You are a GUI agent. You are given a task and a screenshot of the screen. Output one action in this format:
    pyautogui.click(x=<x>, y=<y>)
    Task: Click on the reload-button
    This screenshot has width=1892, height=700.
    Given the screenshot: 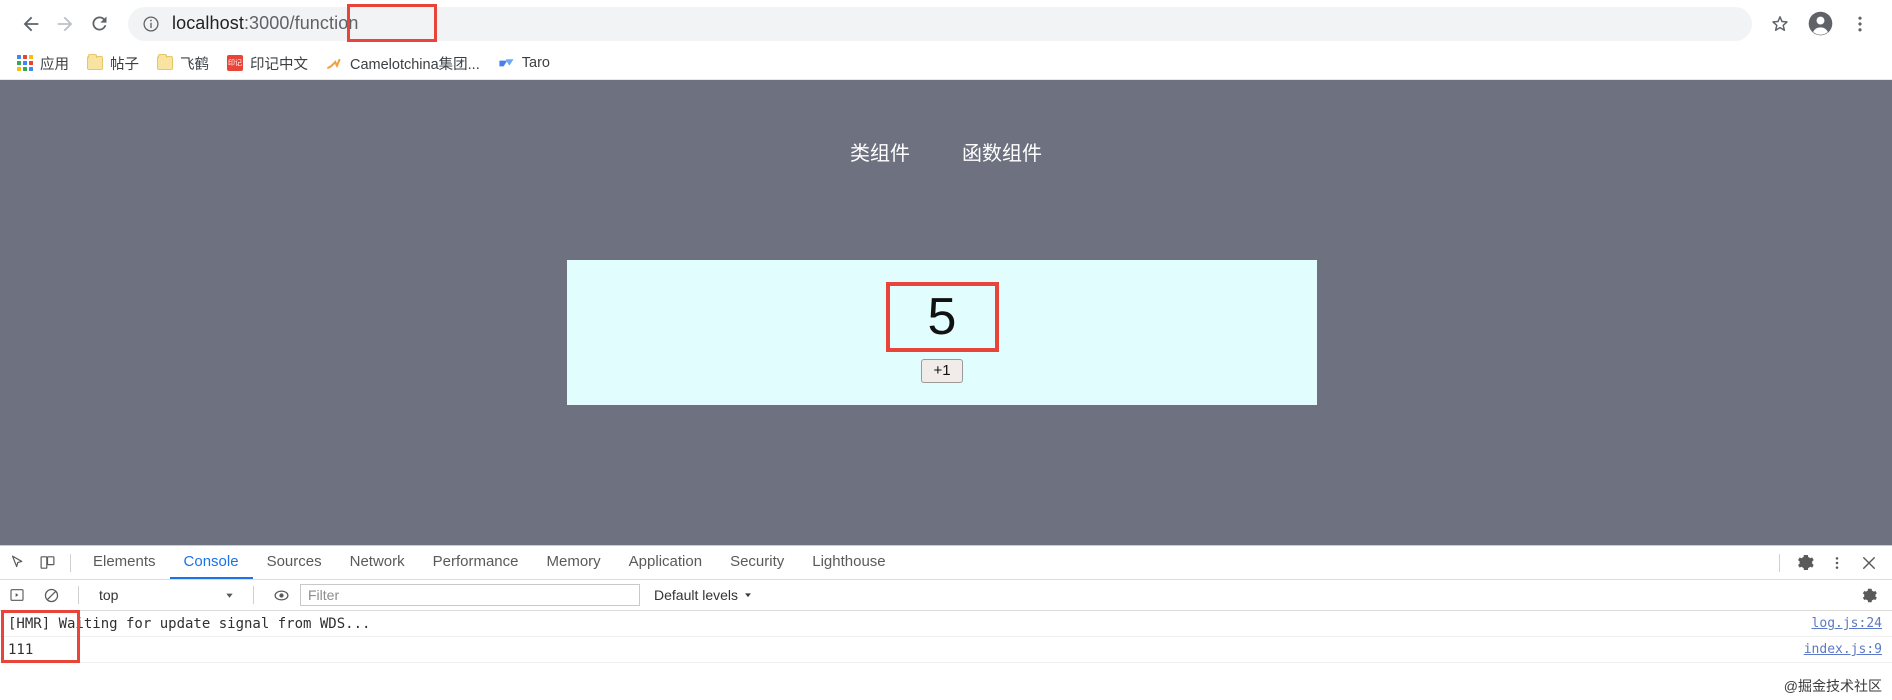 What is the action you would take?
    pyautogui.click(x=99, y=24)
    